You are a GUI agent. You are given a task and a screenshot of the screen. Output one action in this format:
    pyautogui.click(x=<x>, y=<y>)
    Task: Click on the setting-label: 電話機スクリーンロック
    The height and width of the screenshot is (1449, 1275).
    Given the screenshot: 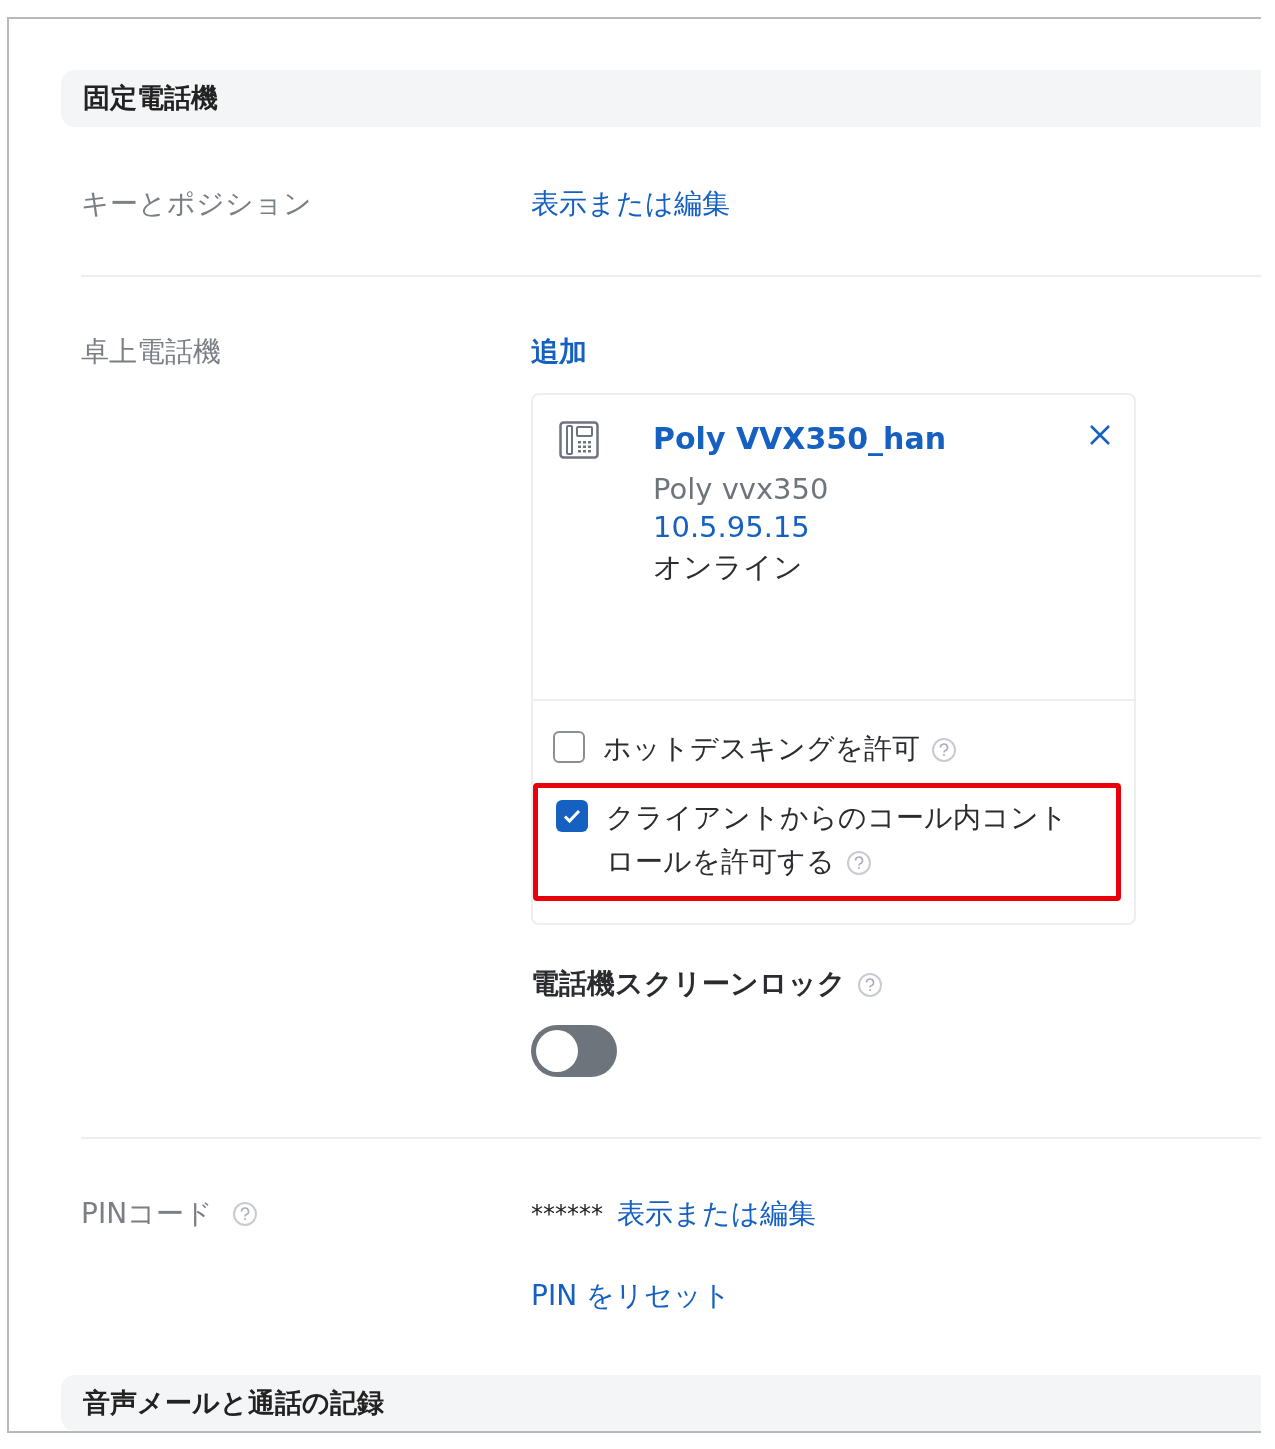 What is the action you would take?
    pyautogui.click(x=706, y=983)
    